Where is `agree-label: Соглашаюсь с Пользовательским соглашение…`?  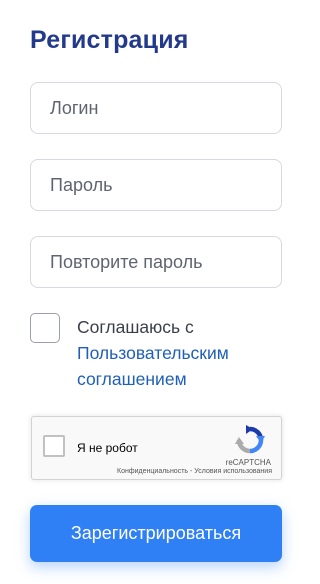
agree-label: Соглашаюсь с Пользовательским соглашение… is located at coordinates (177, 353).